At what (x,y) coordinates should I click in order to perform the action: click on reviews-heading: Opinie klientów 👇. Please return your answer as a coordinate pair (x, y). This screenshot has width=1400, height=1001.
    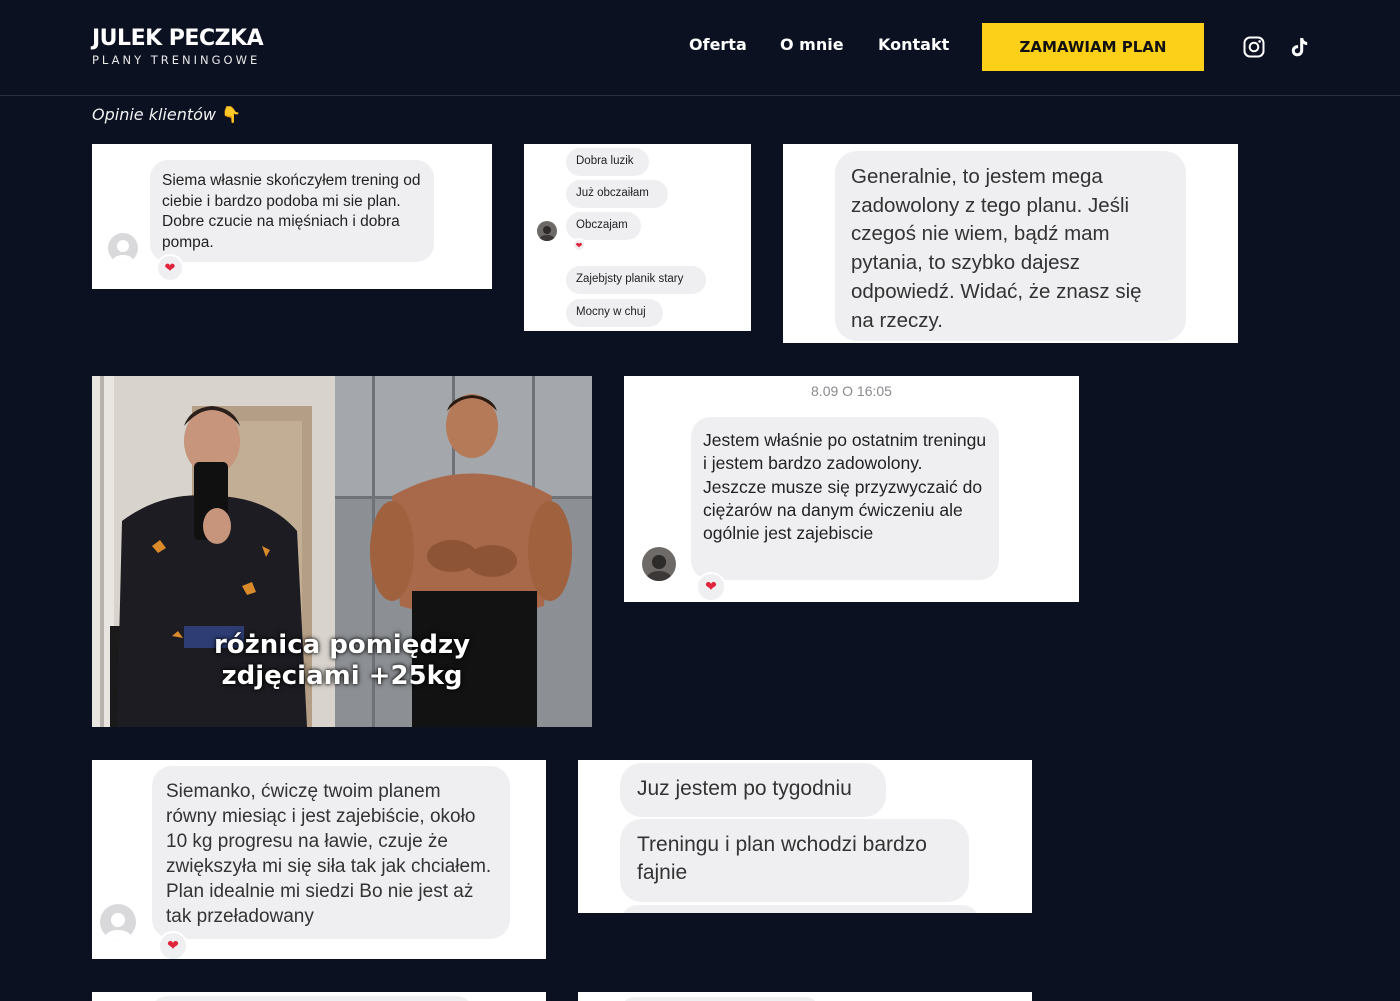
    Looking at the image, I should click on (166, 114).